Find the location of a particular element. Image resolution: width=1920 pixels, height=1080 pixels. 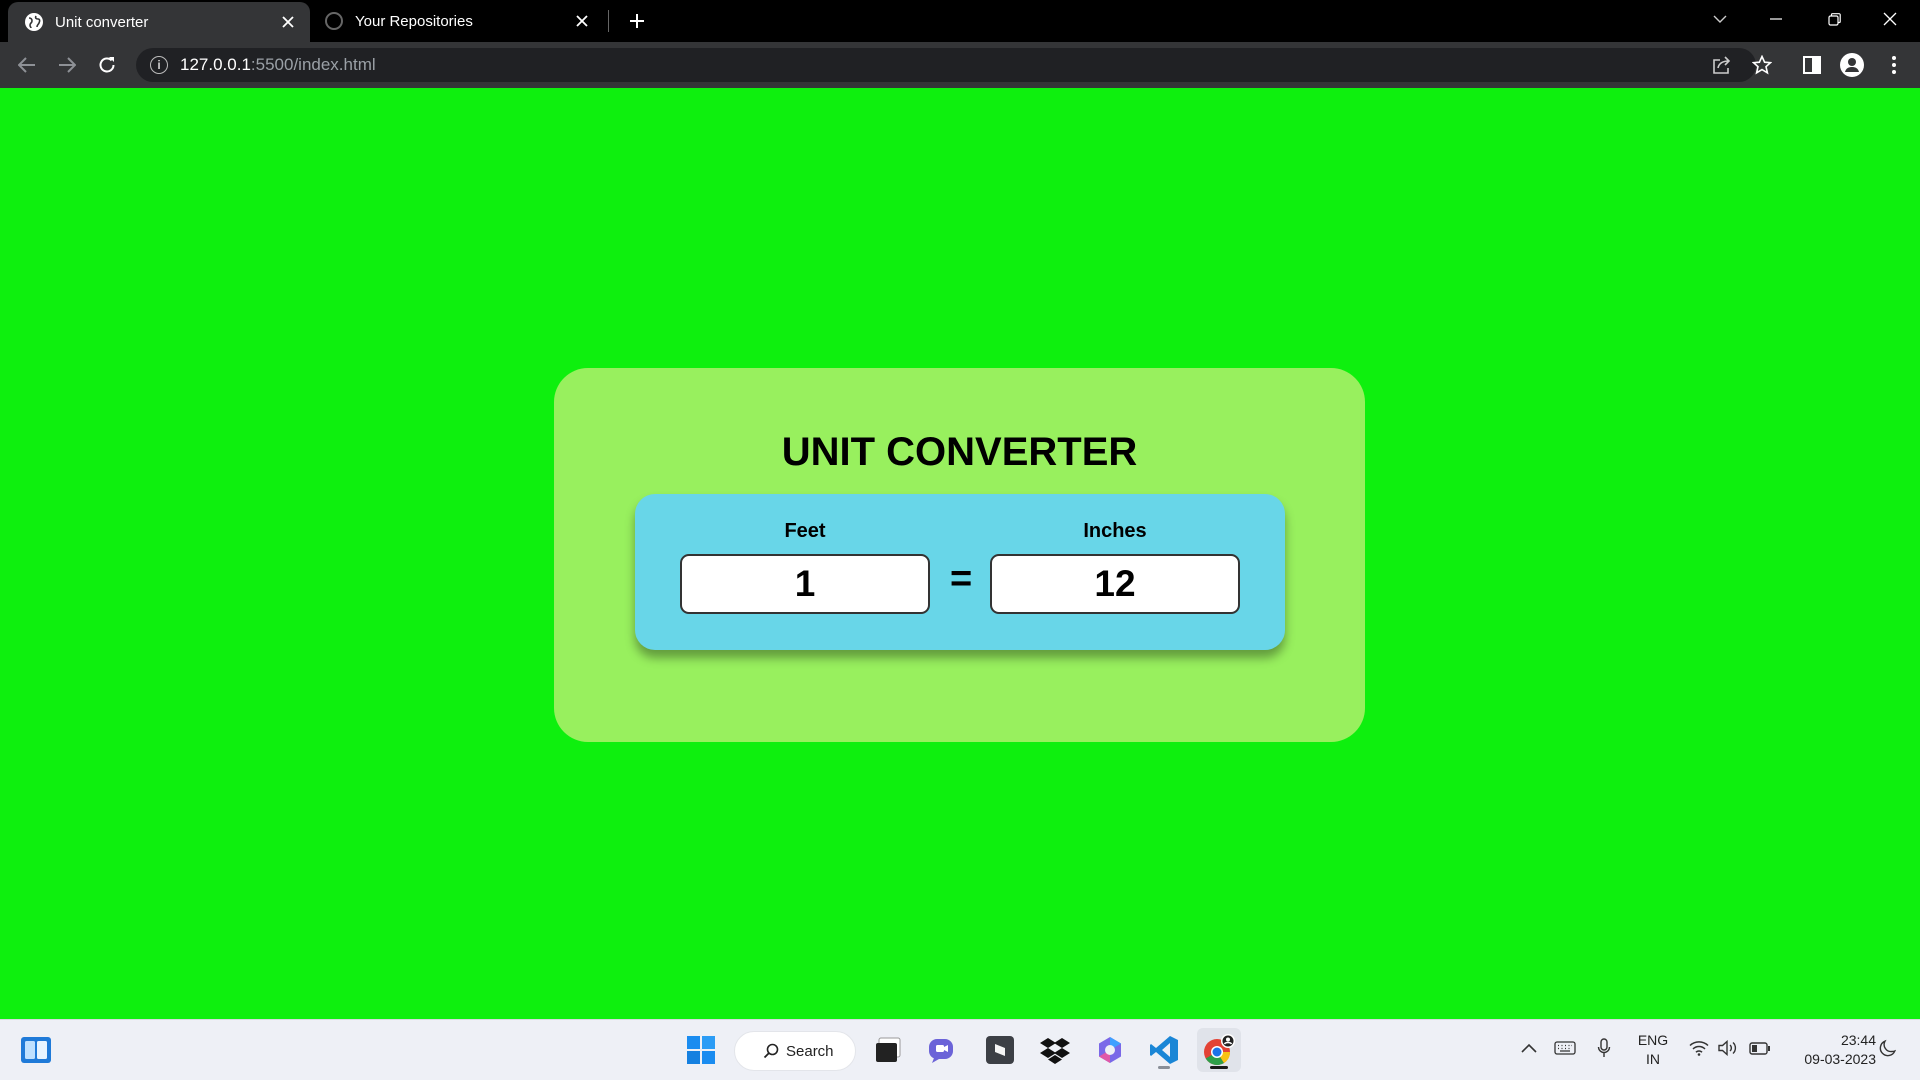

vscode-icon is located at coordinates (1164, 1050).